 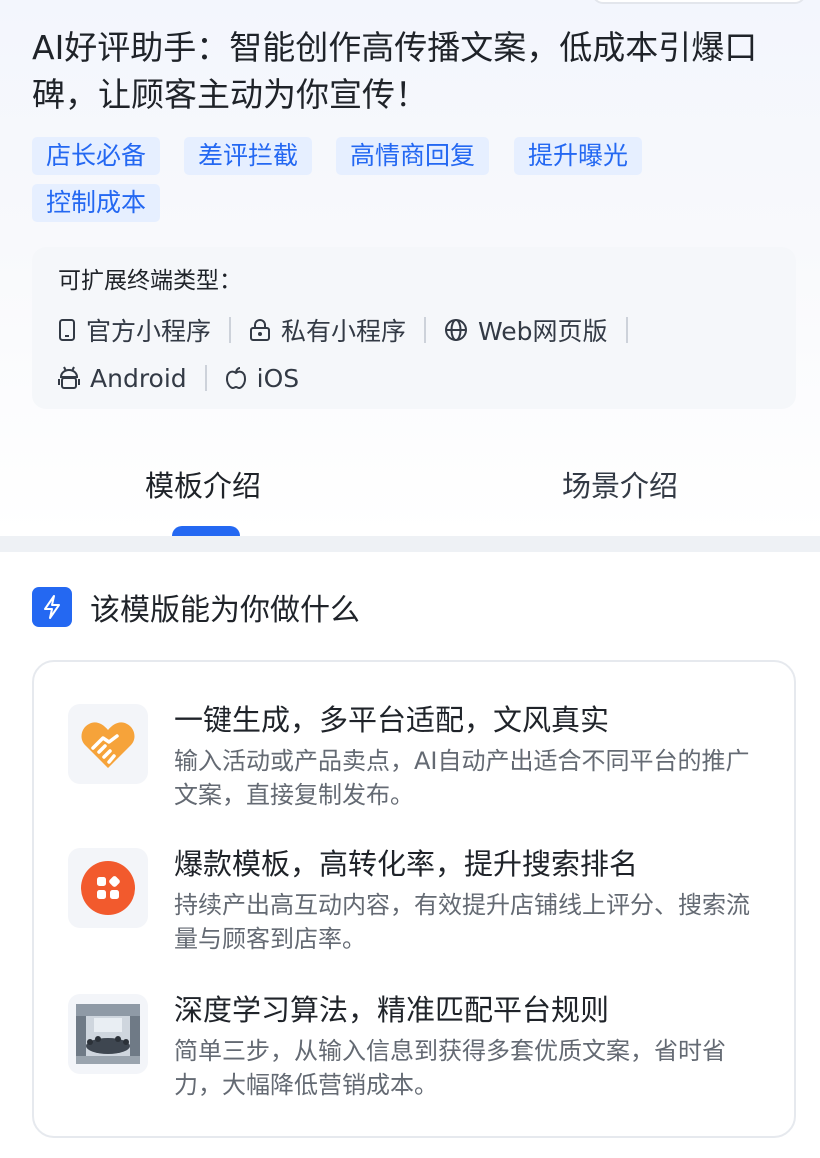 I want to click on page-title: AI好评助手：智能创作高传播文案，低成本引爆口碑，让顾客主动为你宣传！, so click(x=395, y=71).